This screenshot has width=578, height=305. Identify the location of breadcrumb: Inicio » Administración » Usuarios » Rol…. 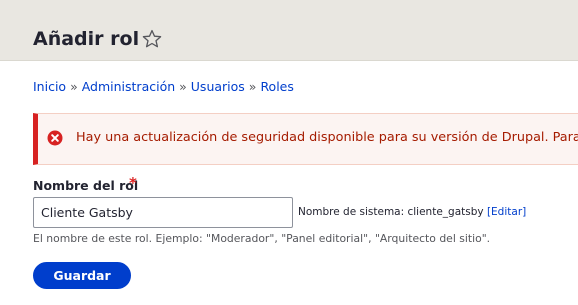
(163, 87).